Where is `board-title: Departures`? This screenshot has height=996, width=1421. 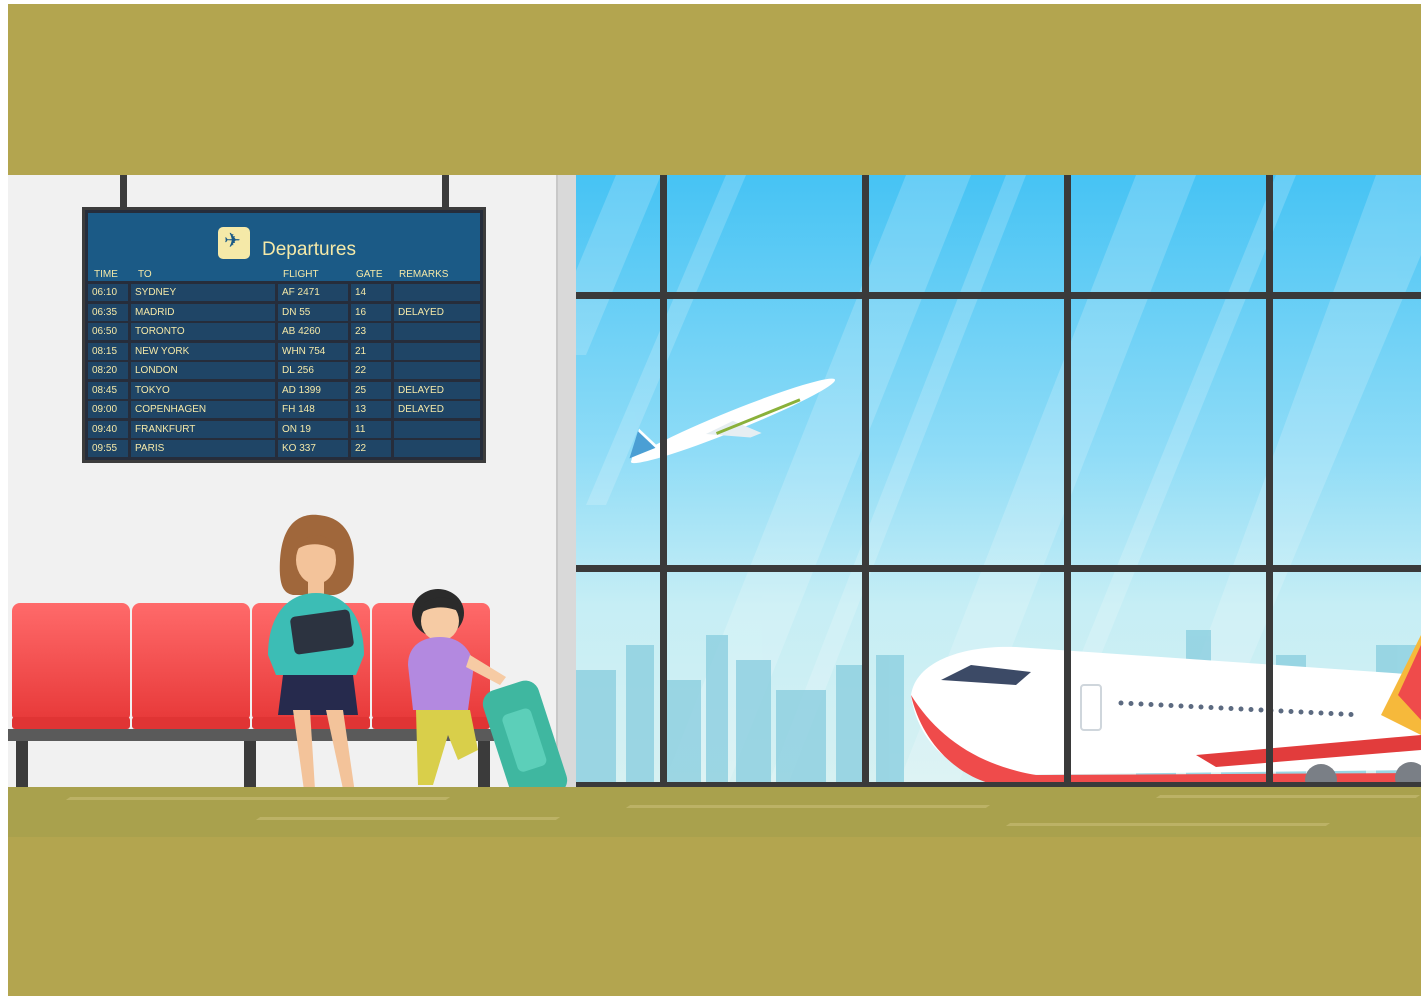
board-title: Departures is located at coordinates (309, 249).